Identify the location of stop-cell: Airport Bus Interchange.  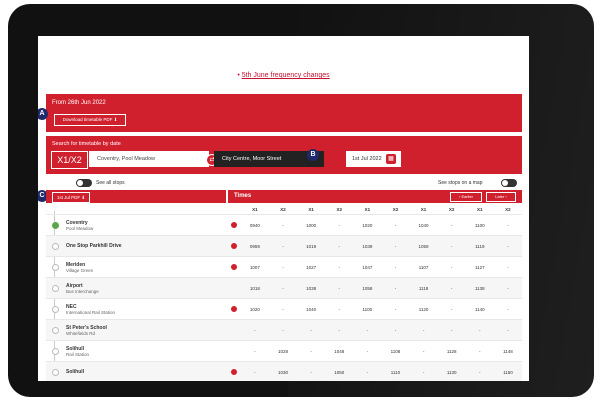
(143, 288).